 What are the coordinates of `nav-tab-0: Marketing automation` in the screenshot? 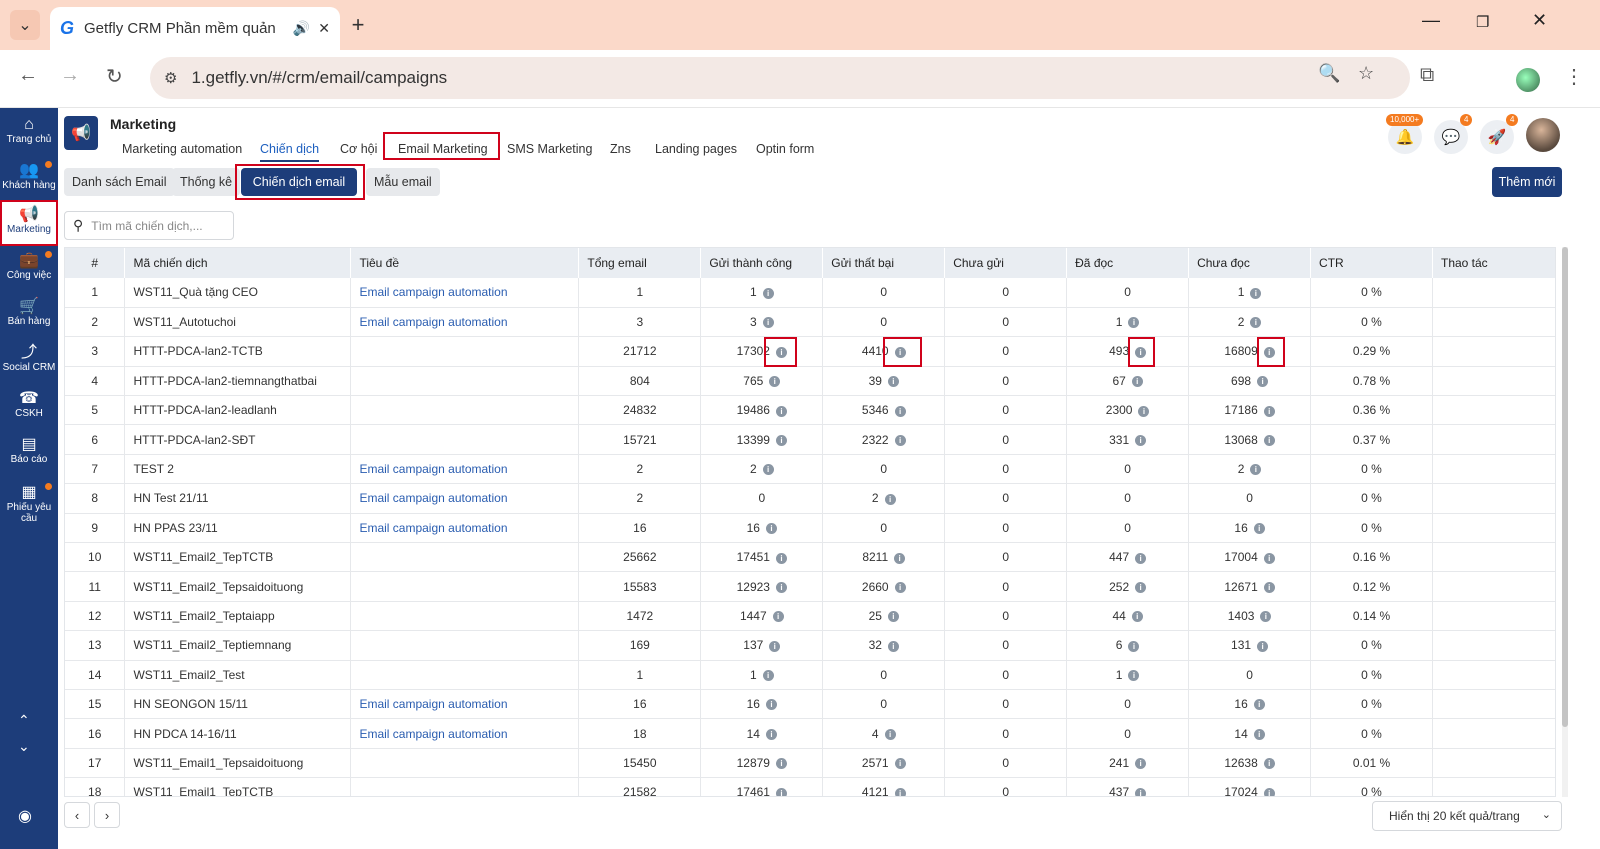 It's located at (182, 149).